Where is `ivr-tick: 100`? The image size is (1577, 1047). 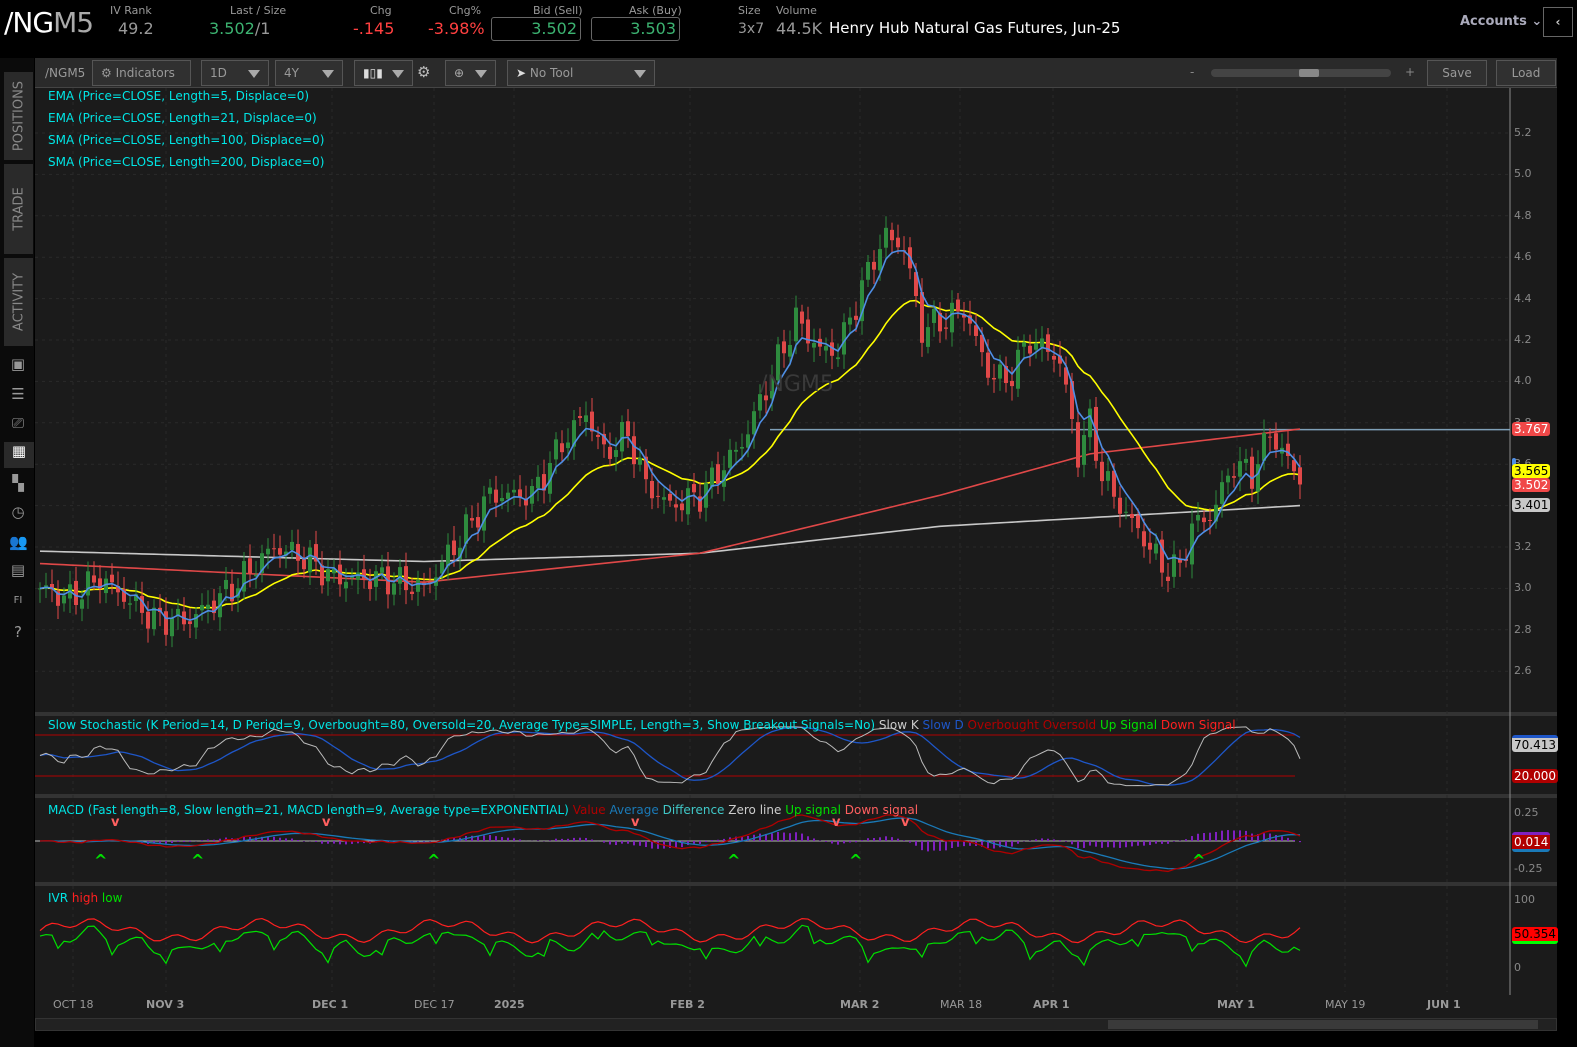 ivr-tick: 100 is located at coordinates (1524, 899).